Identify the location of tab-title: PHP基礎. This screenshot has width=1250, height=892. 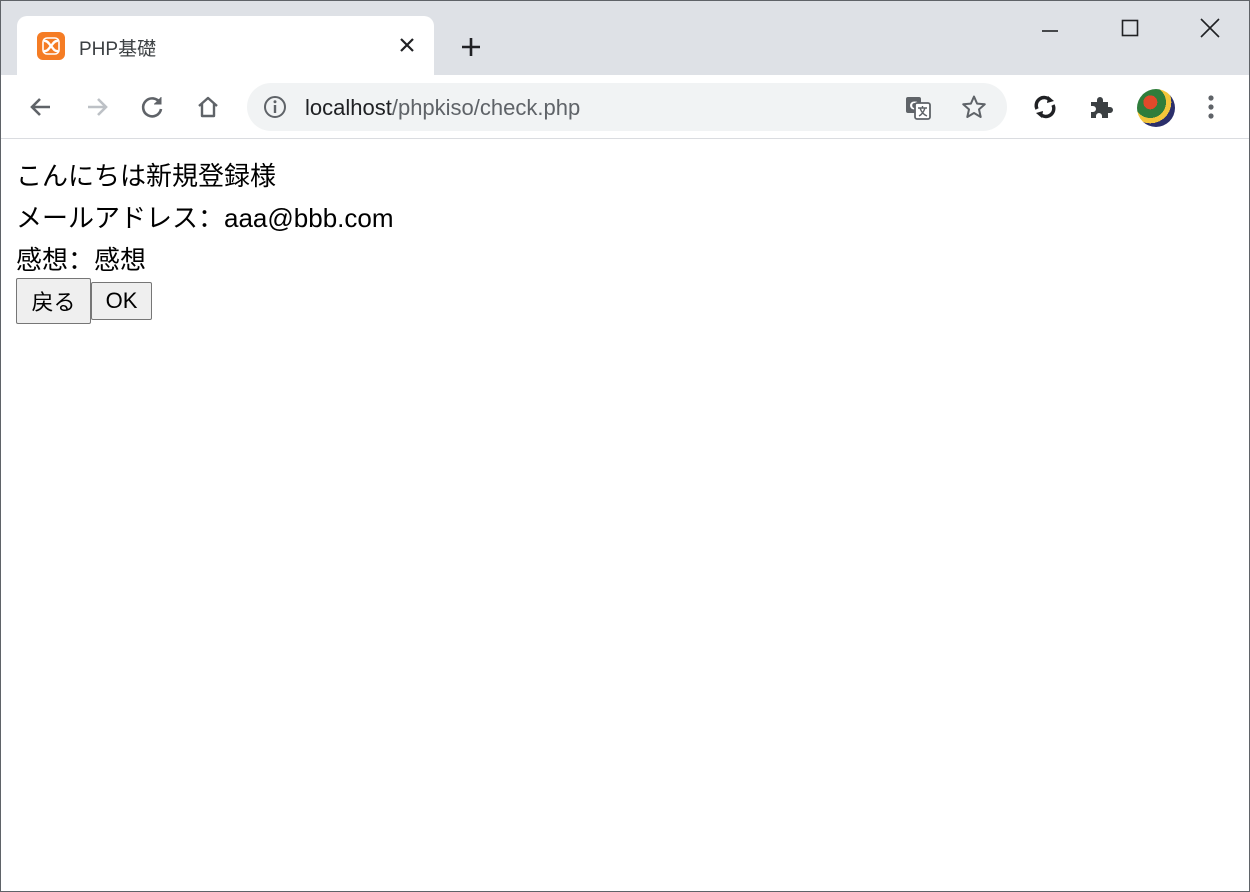
(118, 49).